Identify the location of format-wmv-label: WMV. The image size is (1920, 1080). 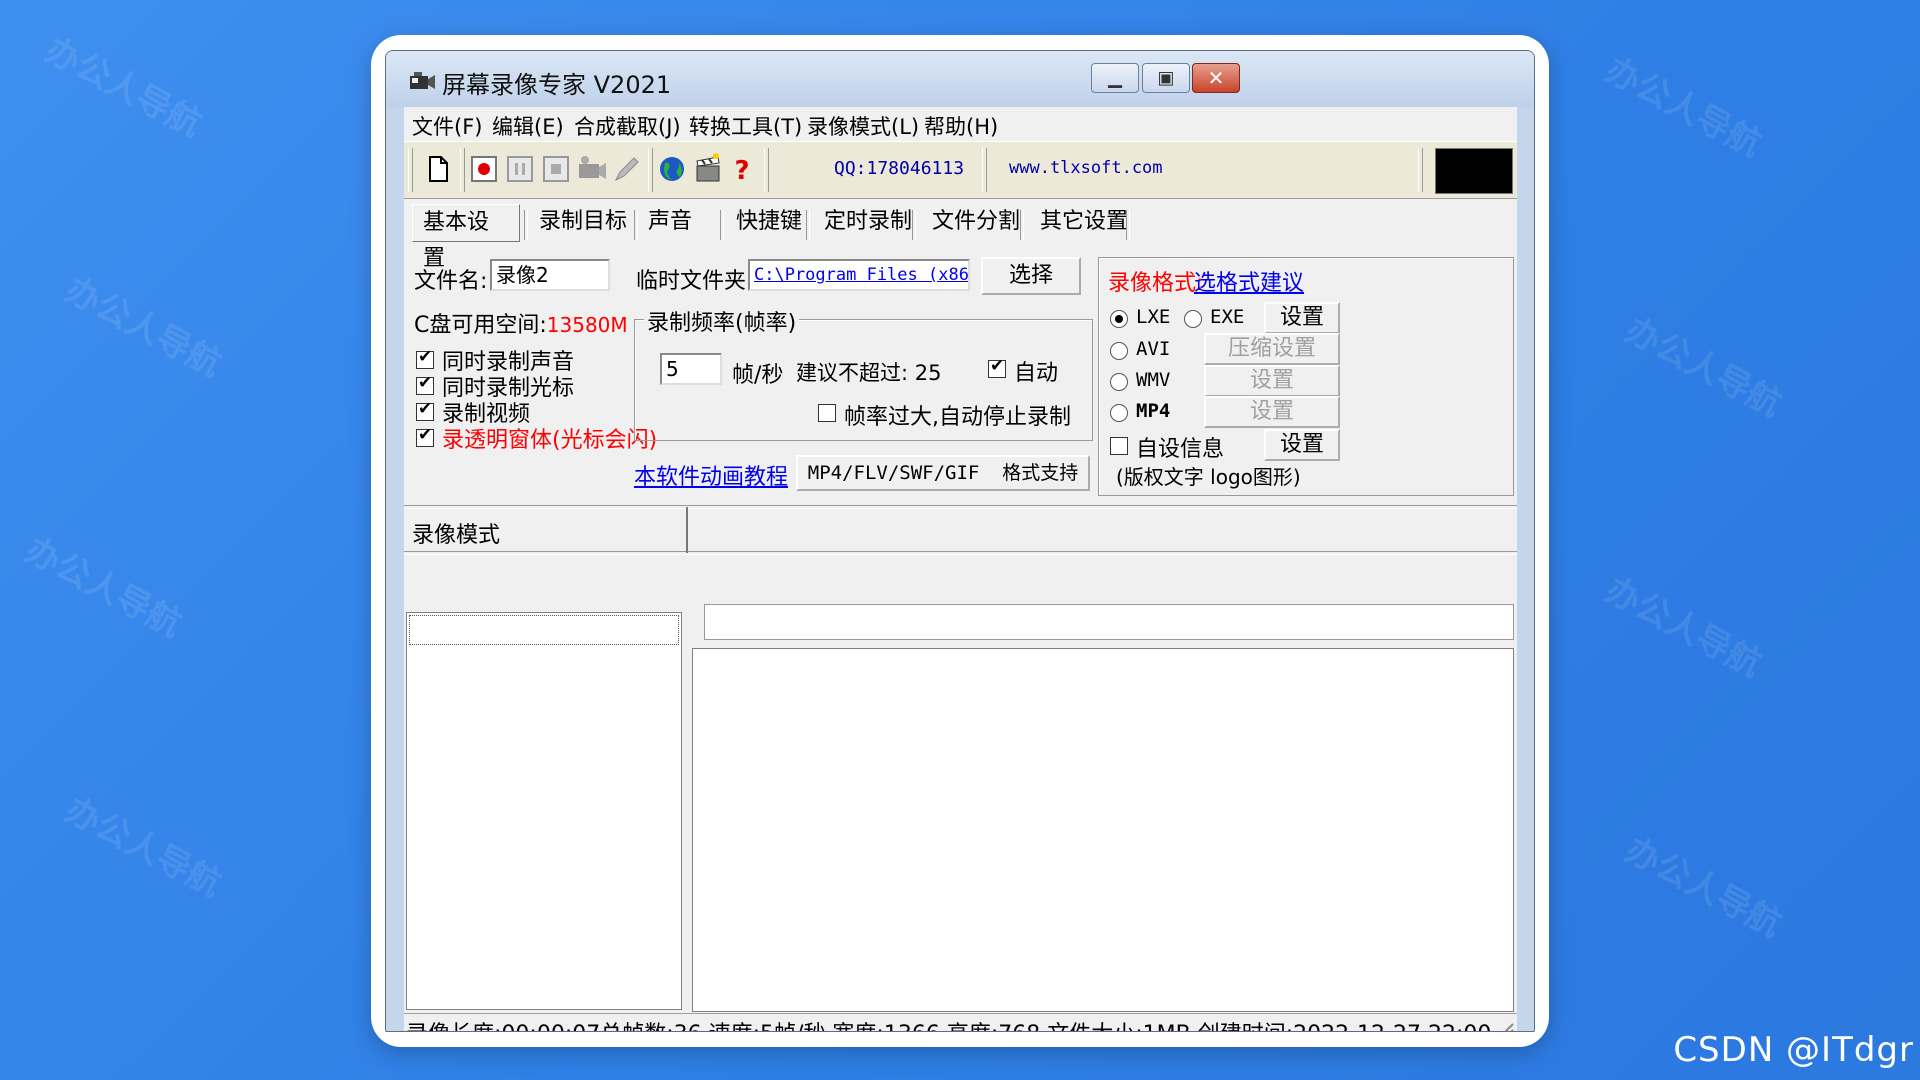
(1153, 380).